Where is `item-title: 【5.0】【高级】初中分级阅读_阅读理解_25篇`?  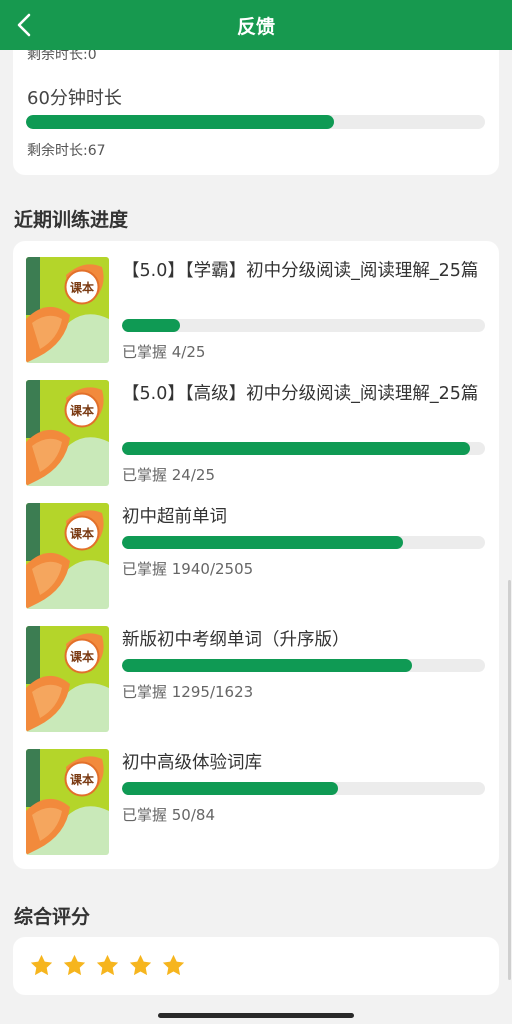 item-title: 【5.0】【高级】初中分级阅读_阅读理解_25篇 is located at coordinates (300, 394).